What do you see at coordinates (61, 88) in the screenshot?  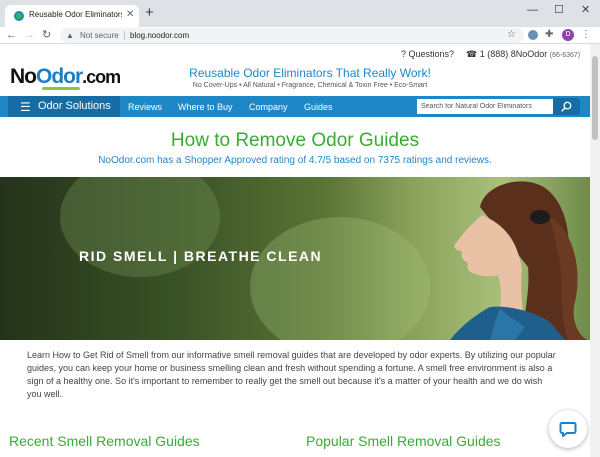 I see `logo-swoosh` at bounding box center [61, 88].